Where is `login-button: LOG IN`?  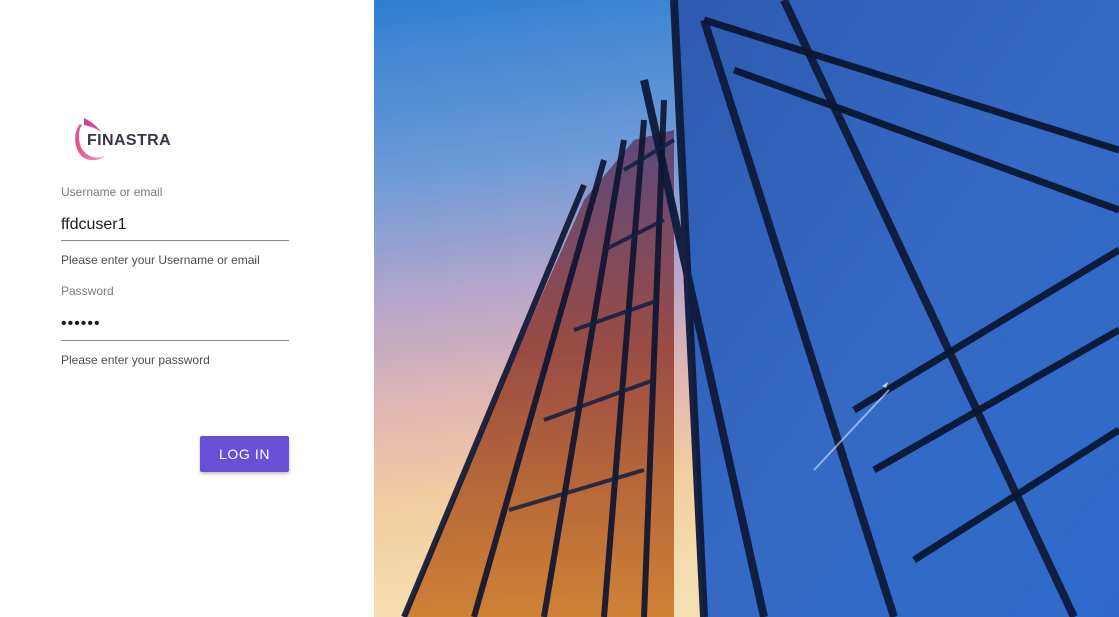
login-button: LOG IN is located at coordinates (244, 454).